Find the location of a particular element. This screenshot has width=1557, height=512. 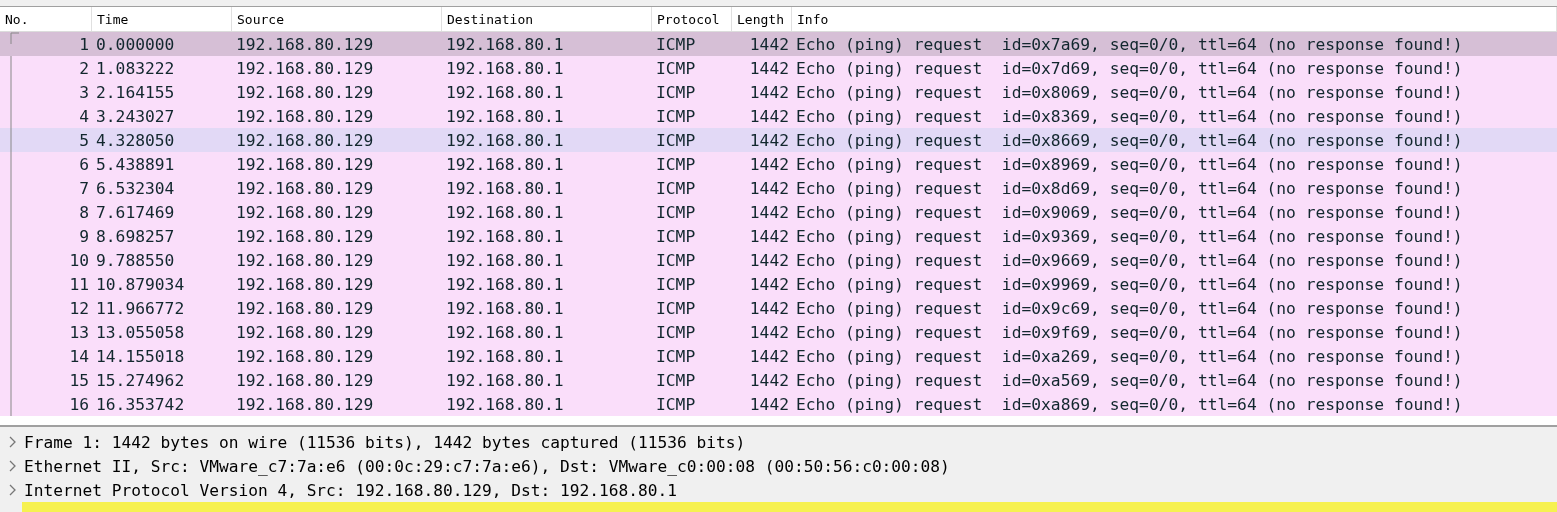

table-cell-text: 5.438891 is located at coordinates (135, 164).